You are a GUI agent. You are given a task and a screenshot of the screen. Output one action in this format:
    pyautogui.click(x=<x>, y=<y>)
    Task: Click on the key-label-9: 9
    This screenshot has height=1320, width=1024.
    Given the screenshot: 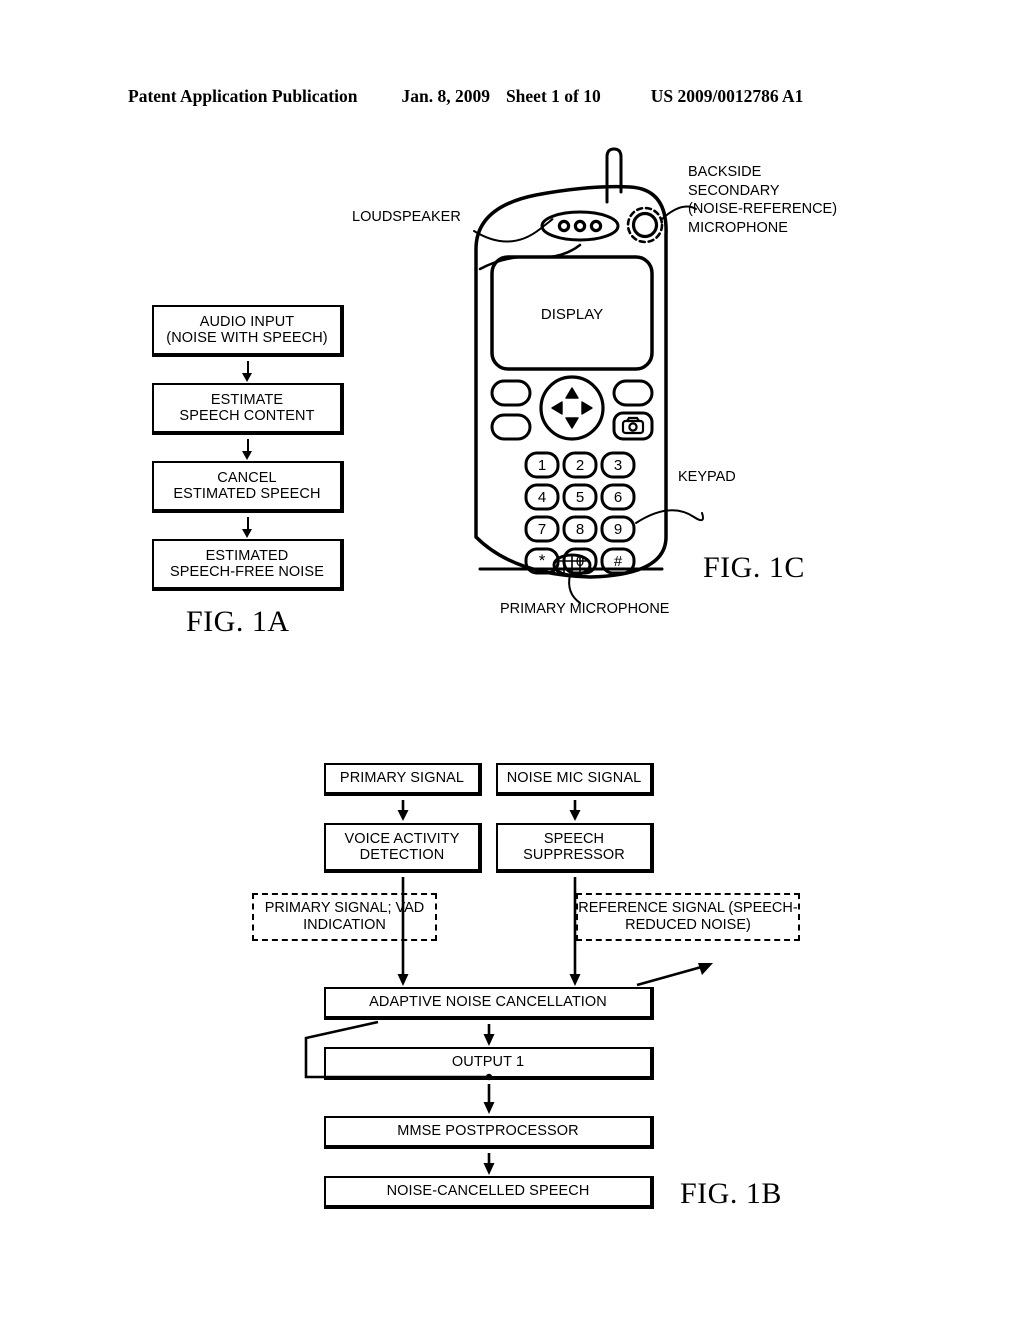 What is the action you would take?
    pyautogui.click(x=618, y=529)
    